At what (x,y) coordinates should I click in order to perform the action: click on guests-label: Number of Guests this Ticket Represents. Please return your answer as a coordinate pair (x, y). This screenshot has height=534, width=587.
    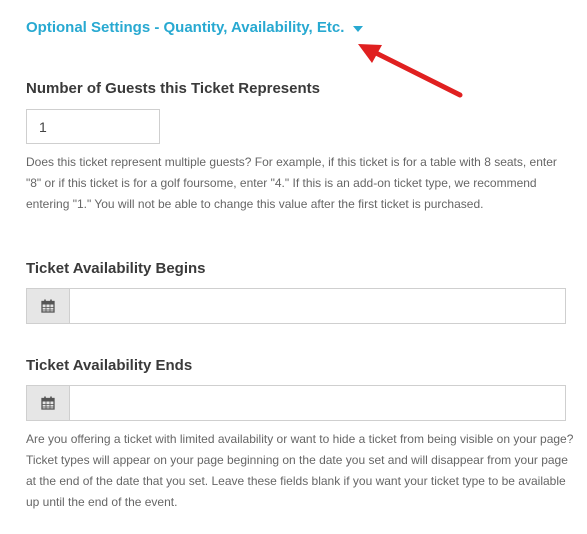
    Looking at the image, I should click on (173, 88).